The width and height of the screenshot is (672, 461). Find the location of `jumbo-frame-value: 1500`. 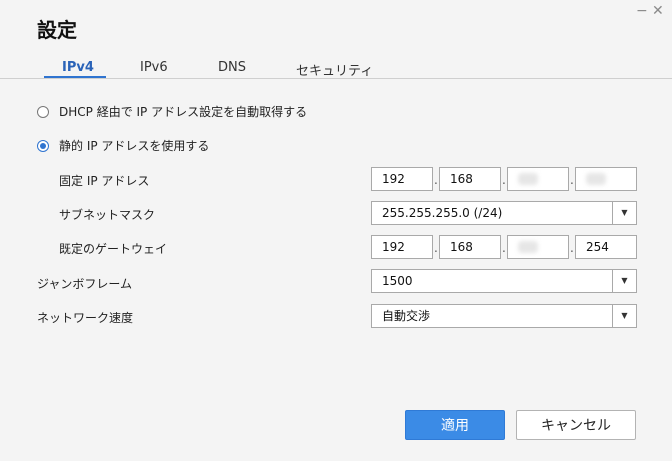

jumbo-frame-value: 1500 is located at coordinates (397, 281).